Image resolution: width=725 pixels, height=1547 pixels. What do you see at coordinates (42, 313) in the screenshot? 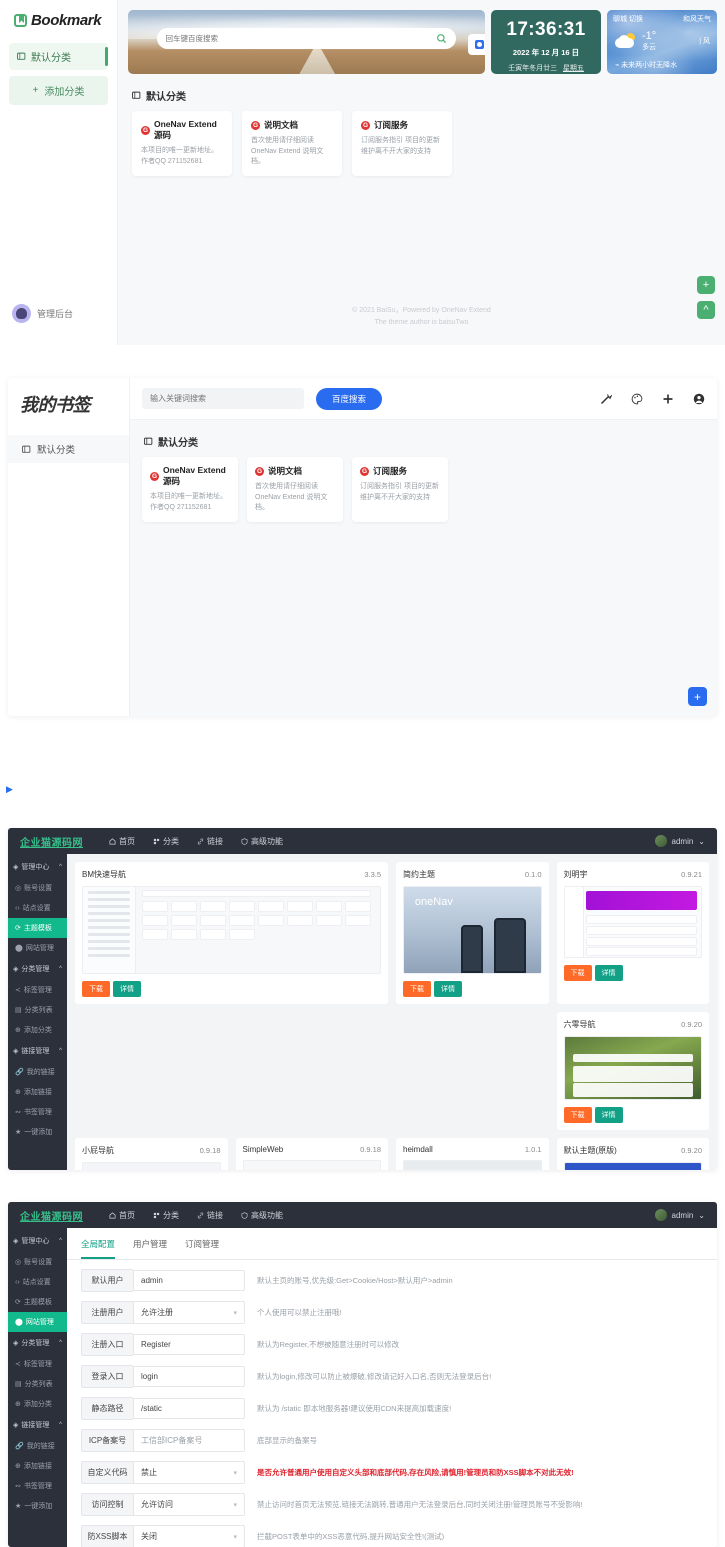
I see `front-user-entry: 管理后台` at bounding box center [42, 313].